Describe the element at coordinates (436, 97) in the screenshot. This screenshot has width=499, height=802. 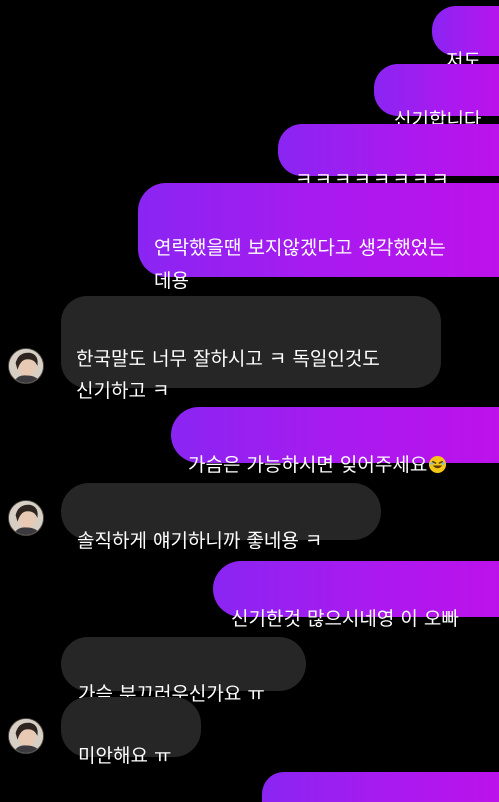
I see `message-bubble-sent: 신기합니다` at that location.